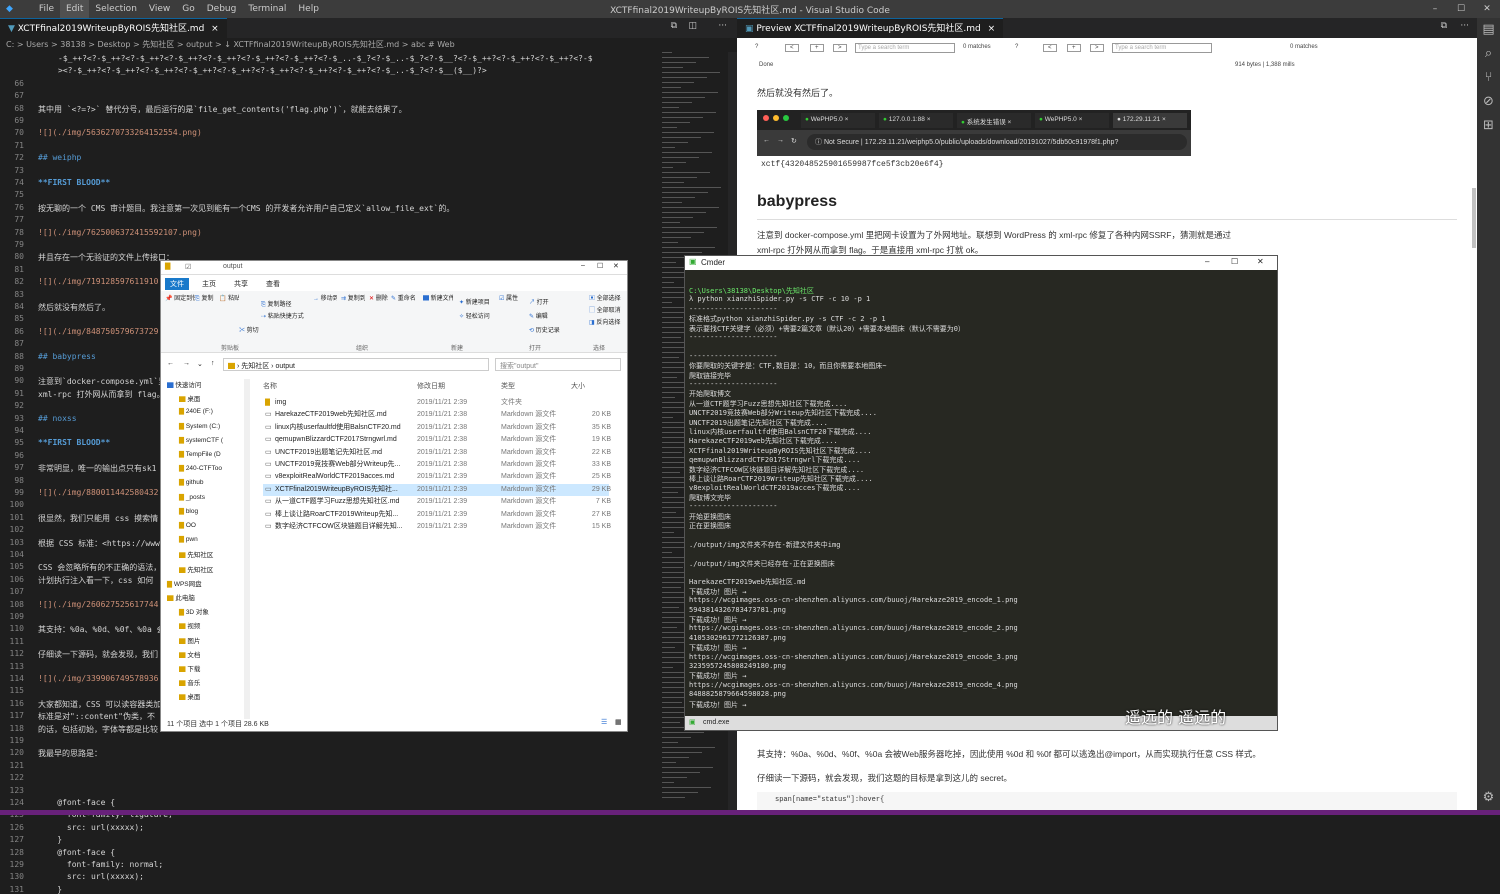  I want to click on code-line: }, so click(50, 889).